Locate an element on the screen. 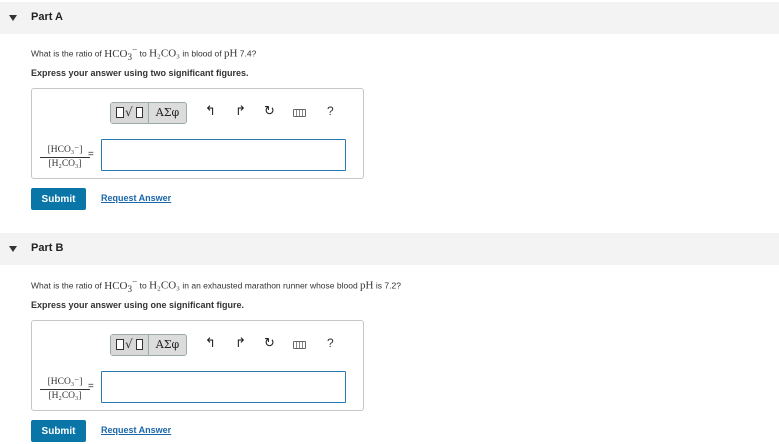 The image size is (779, 444). question-end: 7.4? is located at coordinates (248, 53).